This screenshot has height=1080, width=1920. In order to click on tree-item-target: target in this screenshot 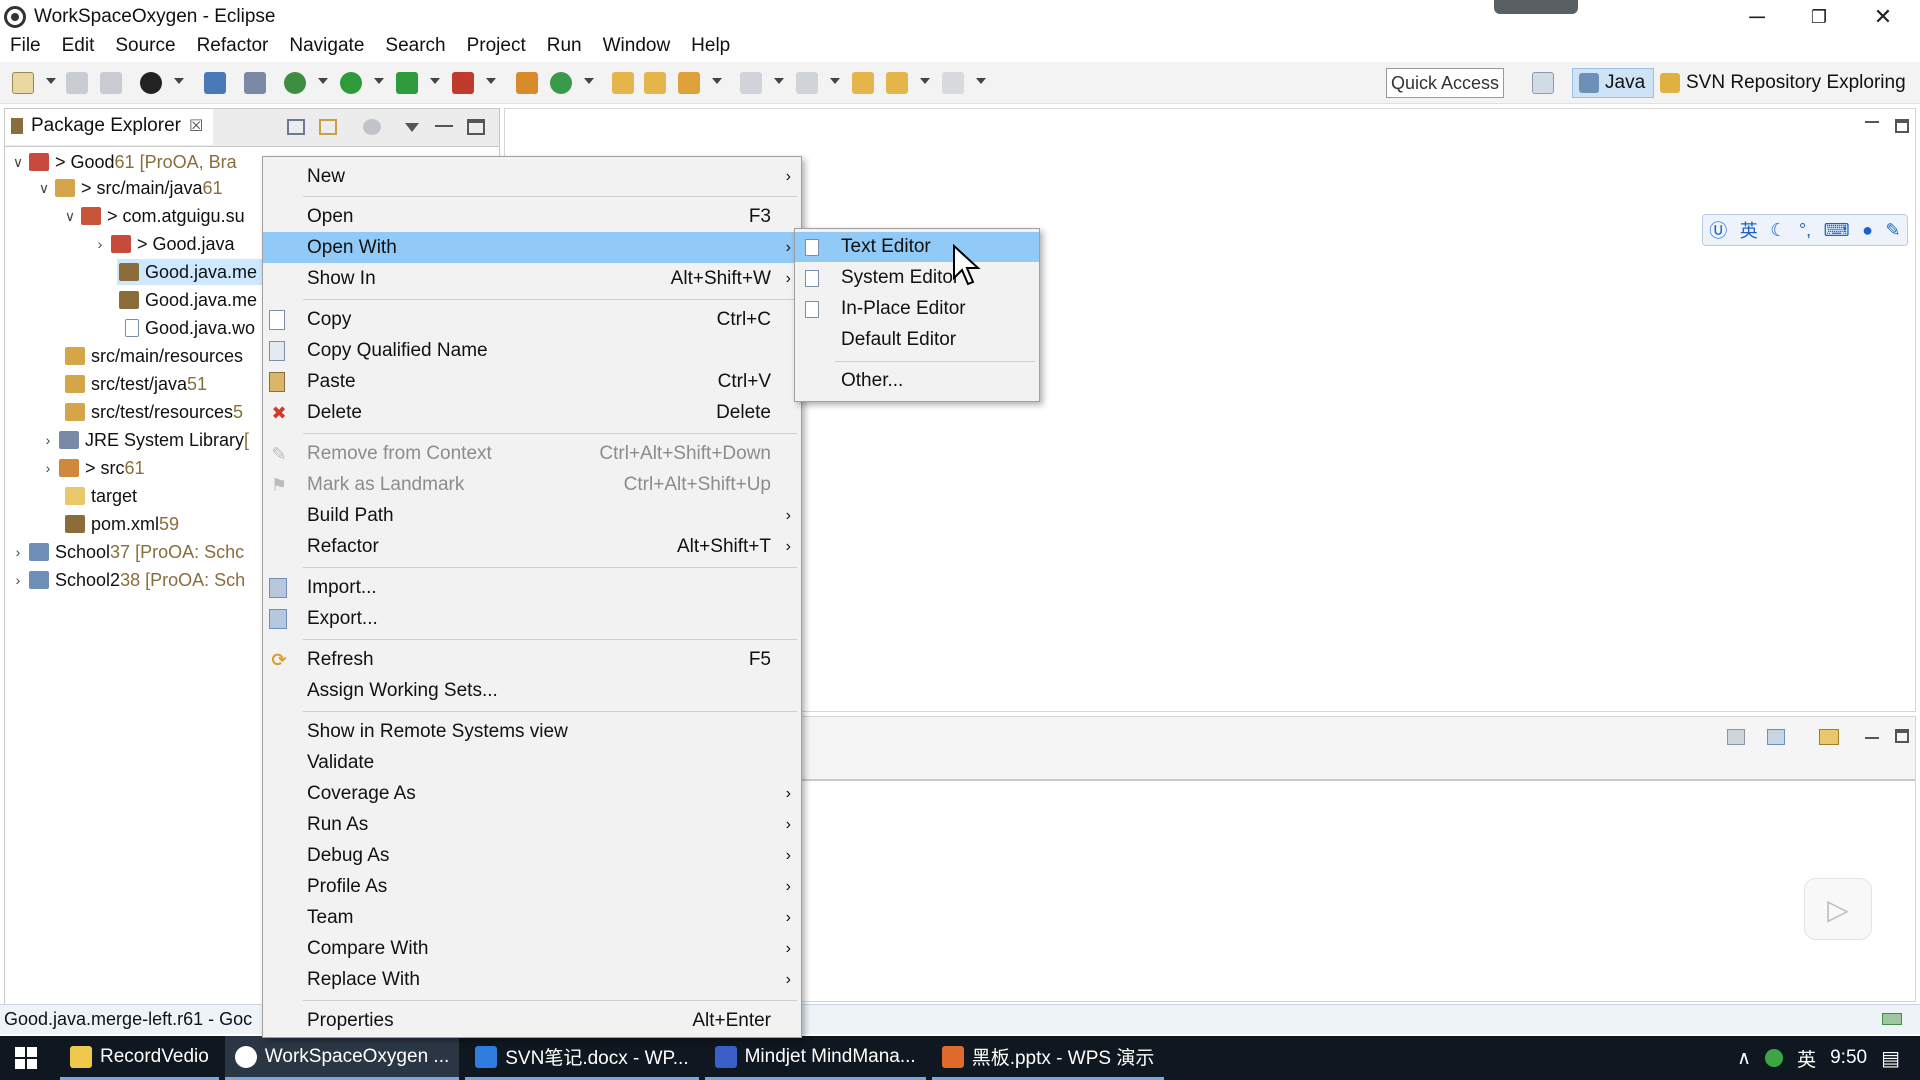, I will do `click(99, 496)`.